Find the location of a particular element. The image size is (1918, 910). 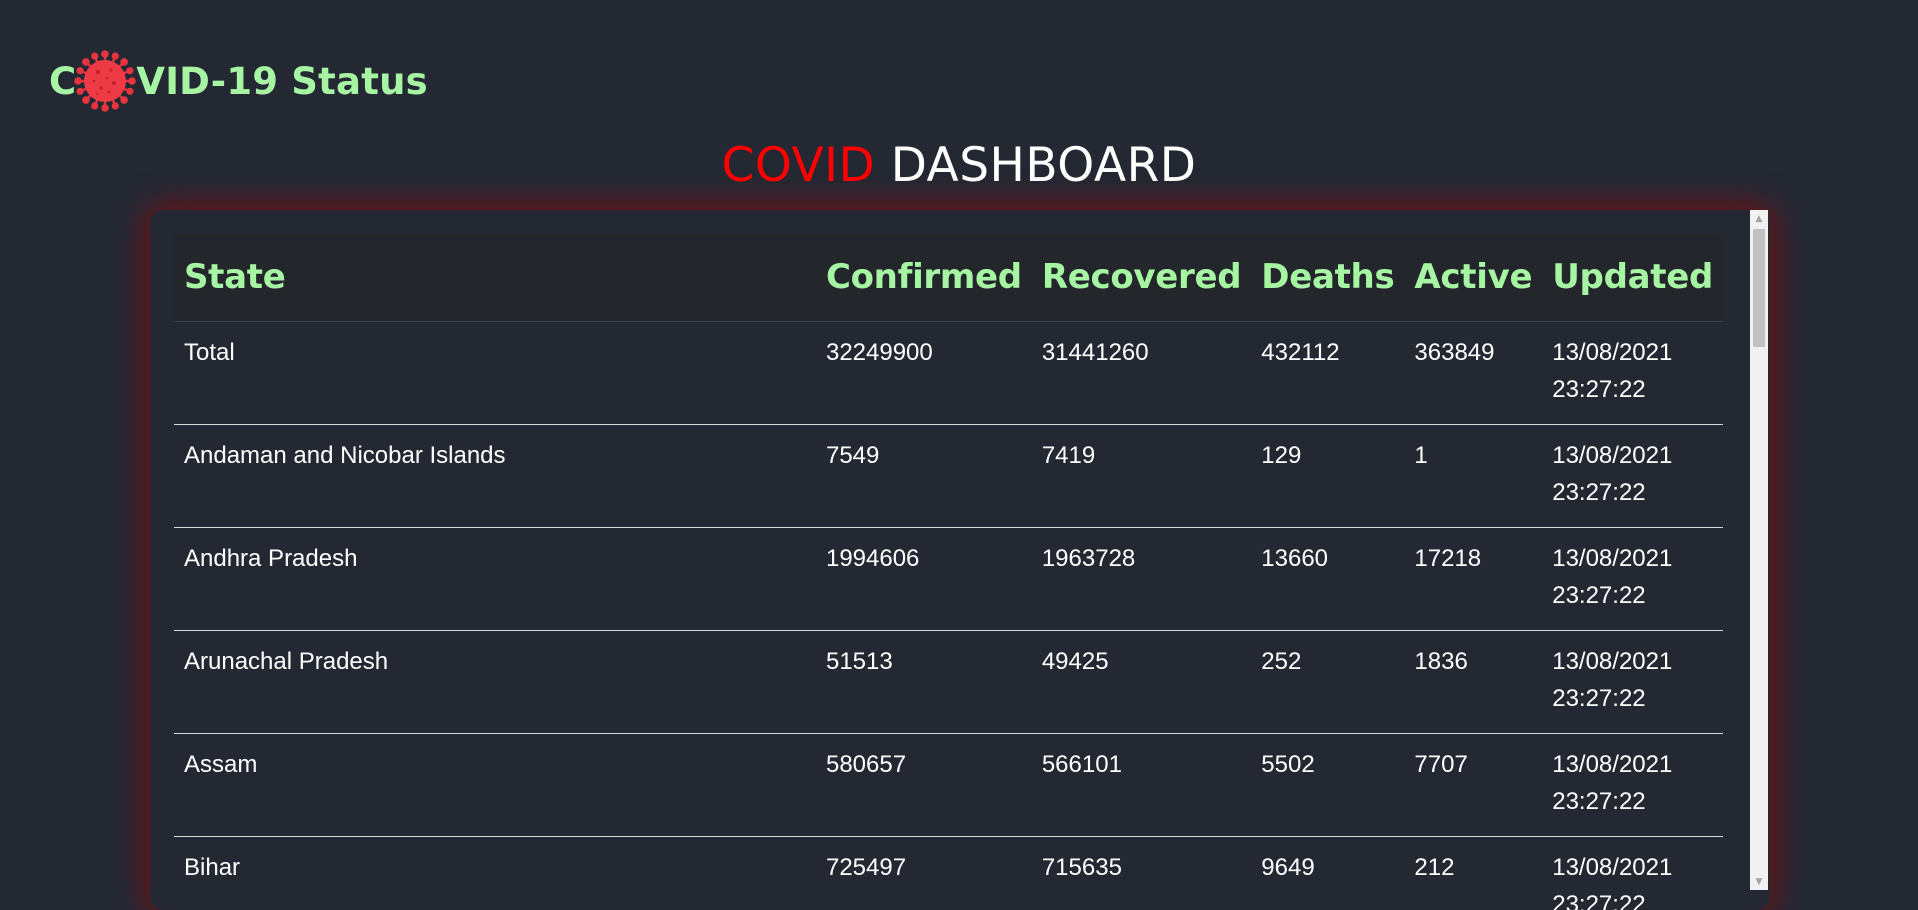

cell-recovered: 1963728 is located at coordinates (1141, 578).